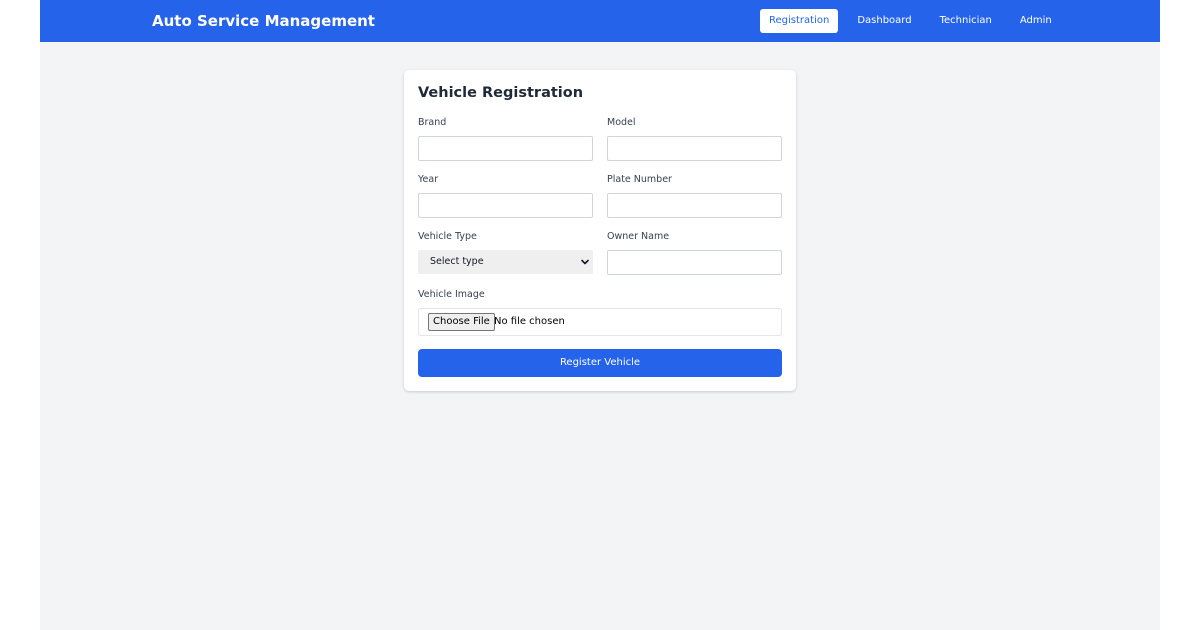  What do you see at coordinates (432, 122) in the screenshot?
I see `brand-label: Brand` at bounding box center [432, 122].